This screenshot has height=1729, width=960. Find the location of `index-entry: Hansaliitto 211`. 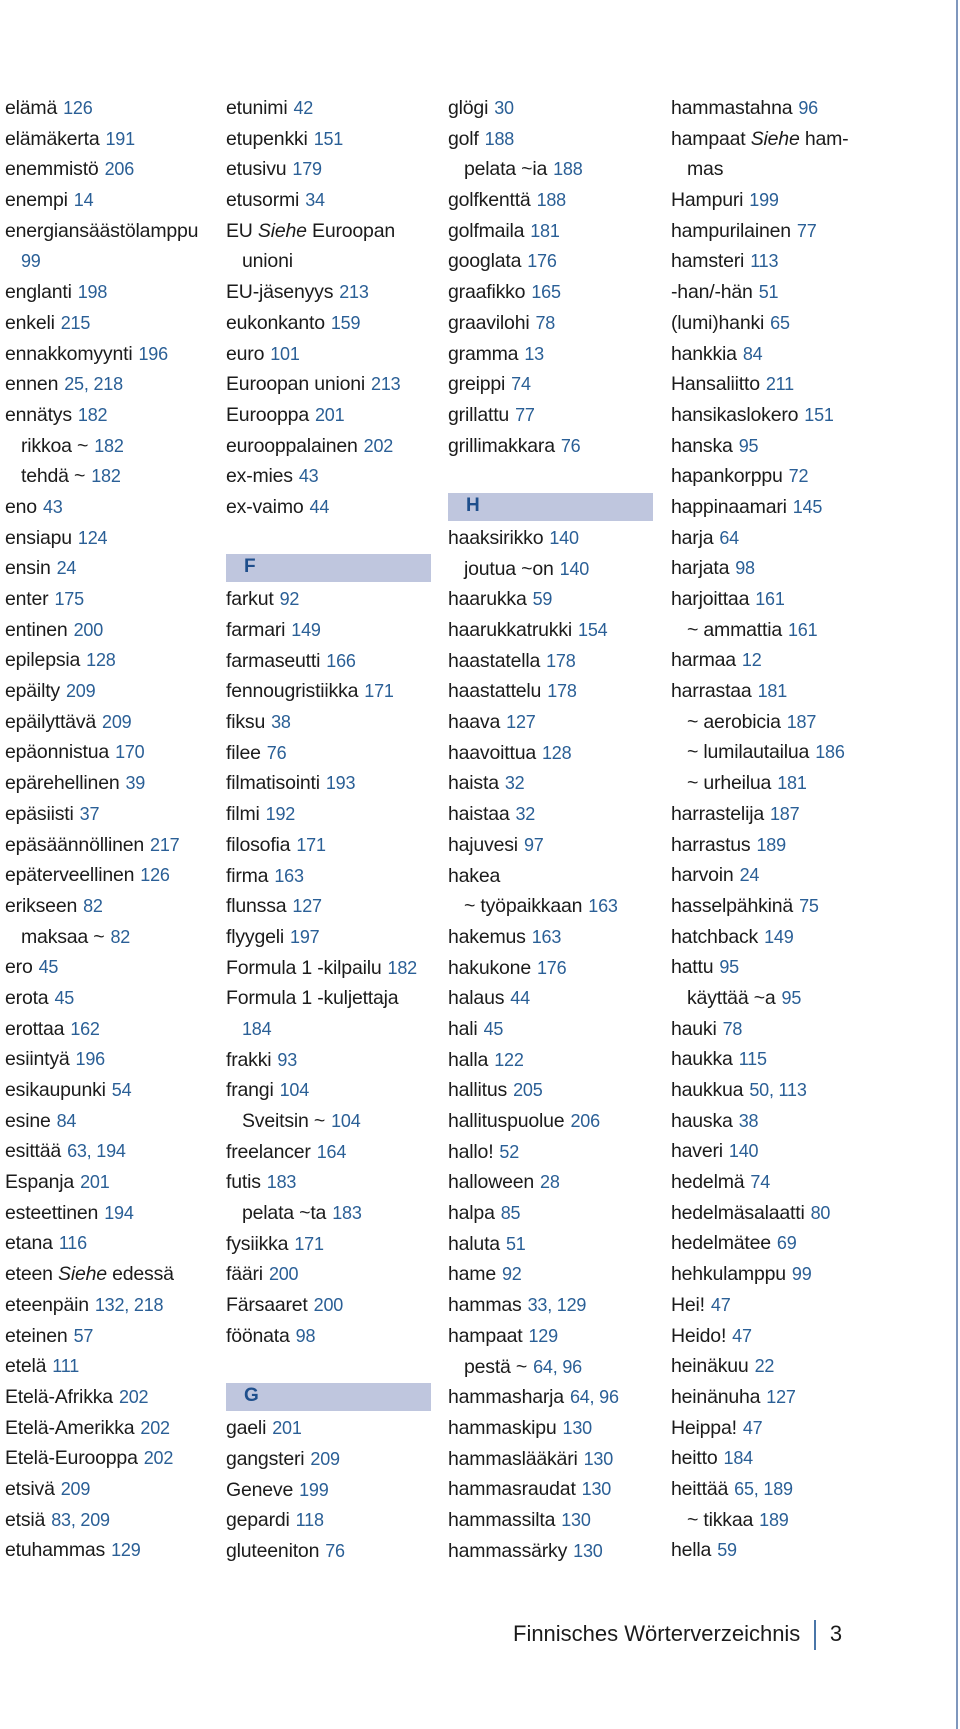

index-entry: Hansaliitto 211 is located at coordinates (778, 384).